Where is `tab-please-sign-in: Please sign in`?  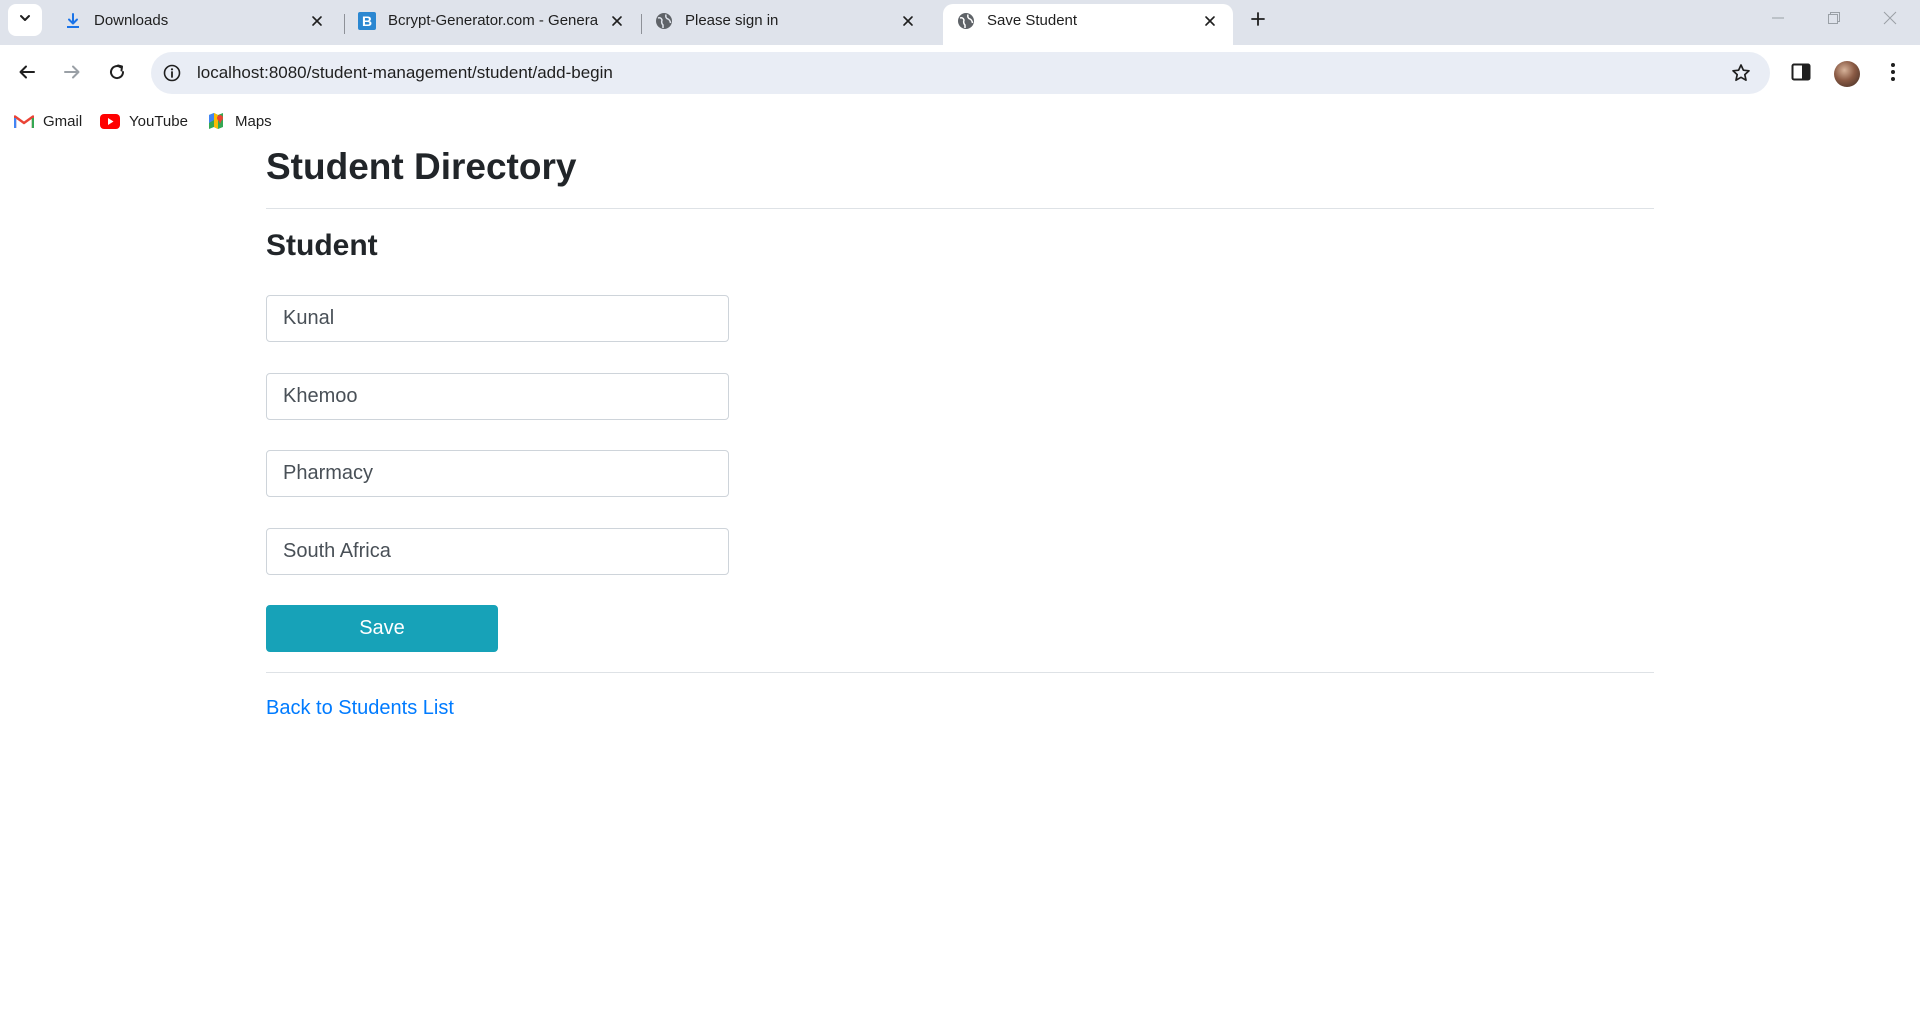 tab-please-sign-in: Please sign in is located at coordinates (786, 24).